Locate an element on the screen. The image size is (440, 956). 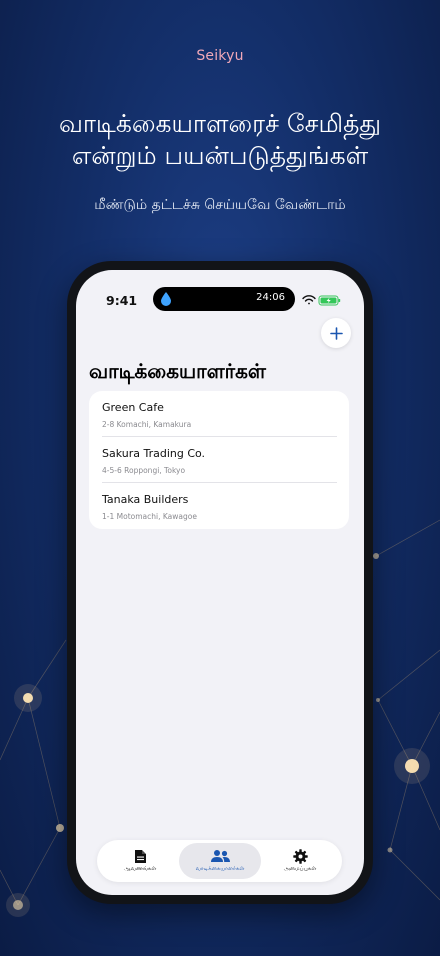
headline-line-2: என்றும் பயன்படுத்துங்கள் is located at coordinates (220, 155).